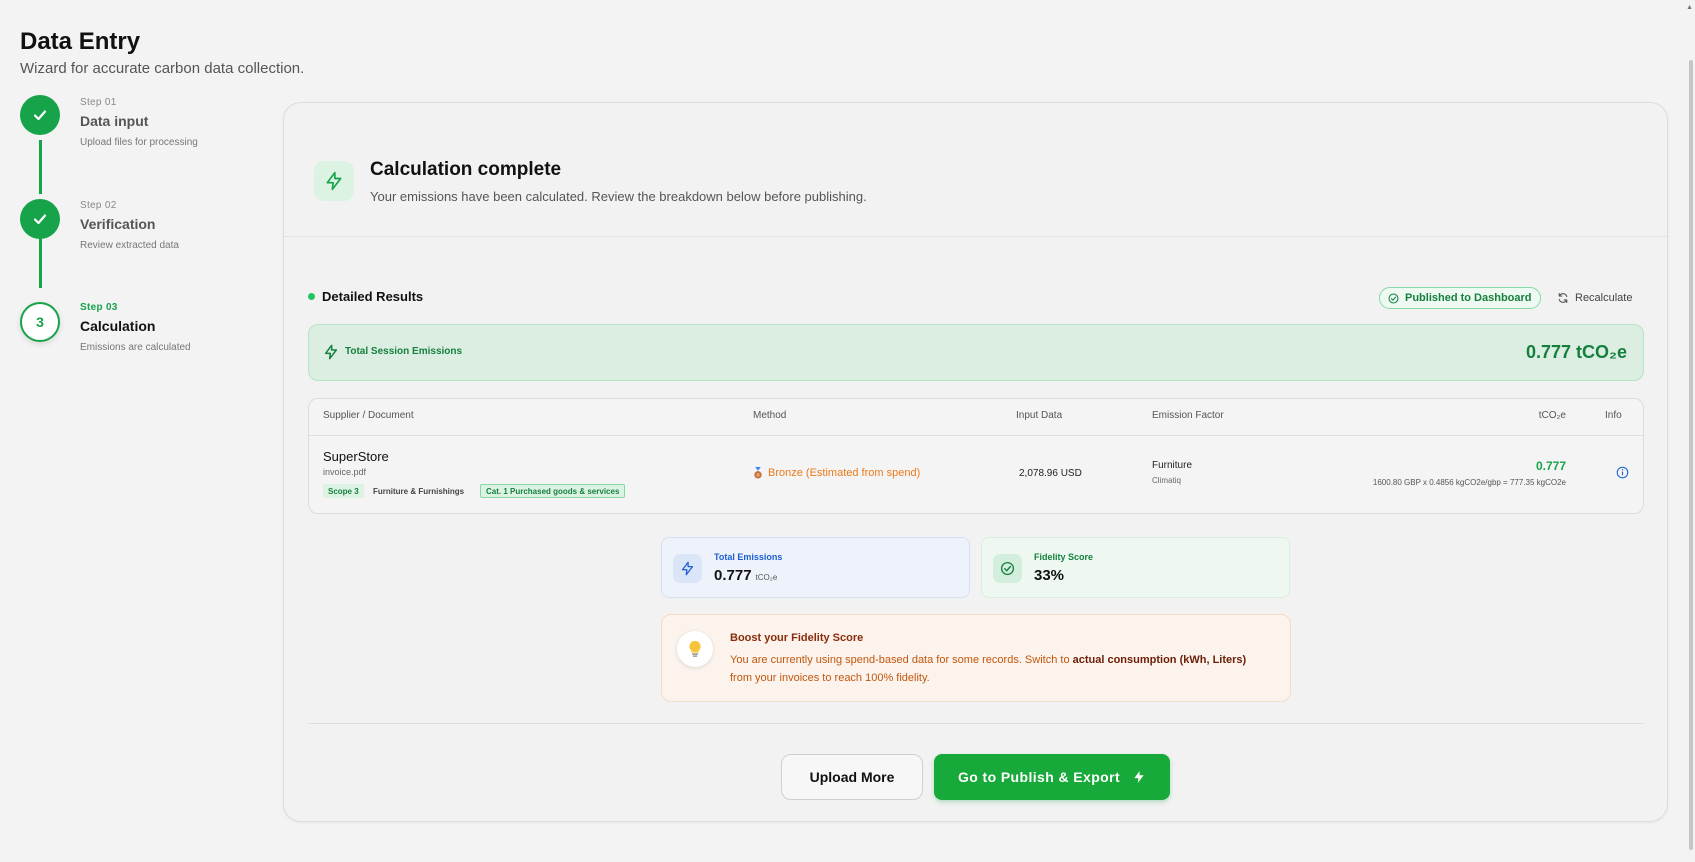 This screenshot has width=1695, height=862. Describe the element at coordinates (404, 351) in the screenshot. I see `total-session-label: Total Session Emissions` at that location.